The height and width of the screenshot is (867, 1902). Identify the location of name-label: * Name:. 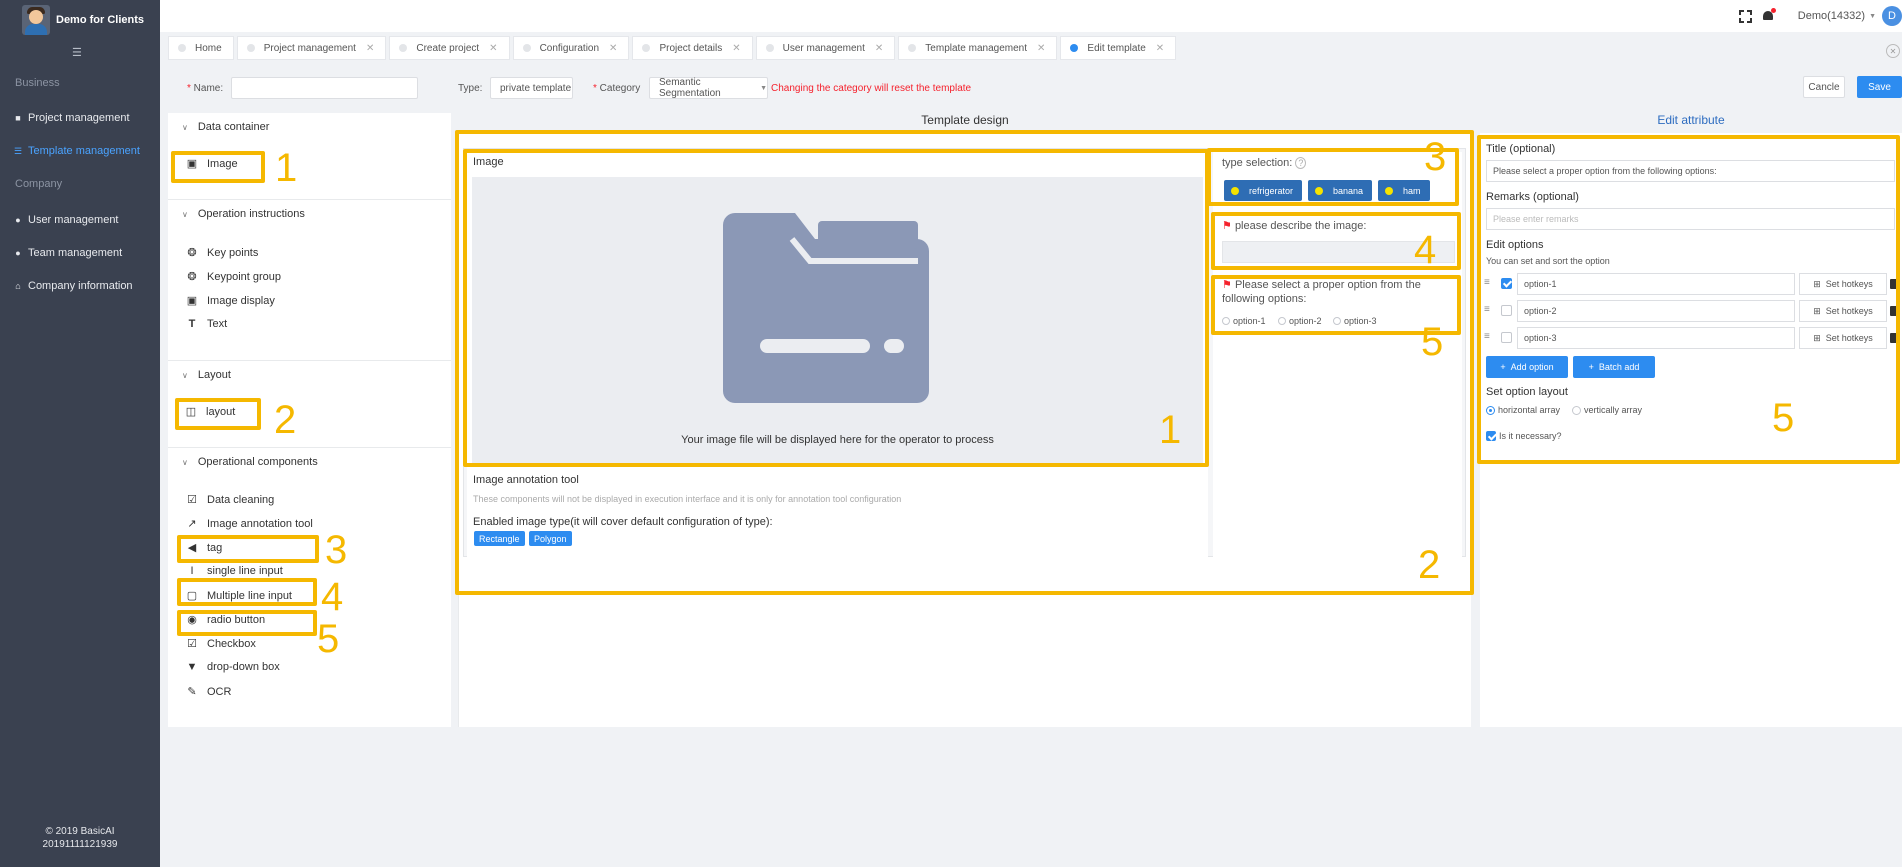
(205, 88).